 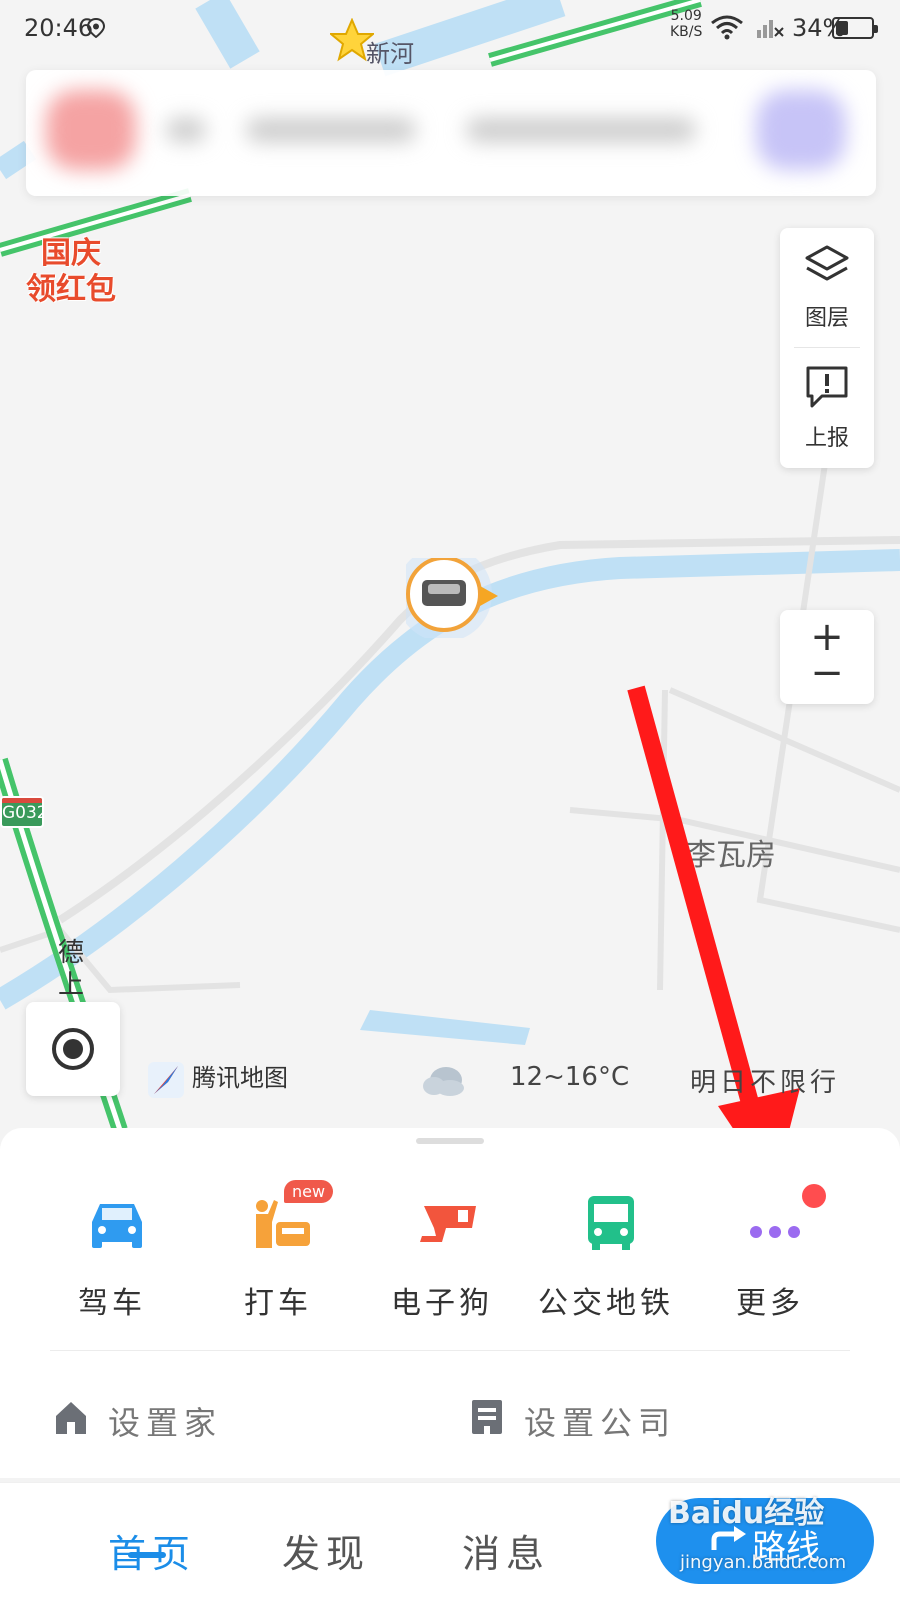 What do you see at coordinates (487, 1417) in the screenshot?
I see `office-building-icon` at bounding box center [487, 1417].